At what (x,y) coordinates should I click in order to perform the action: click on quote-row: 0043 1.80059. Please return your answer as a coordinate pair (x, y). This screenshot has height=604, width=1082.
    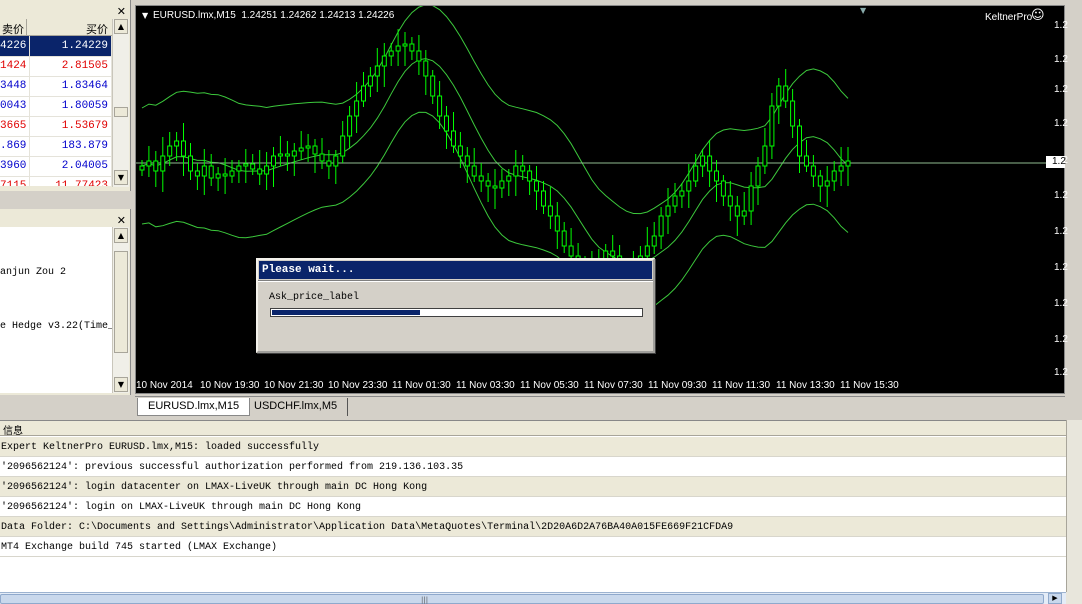
    Looking at the image, I should click on (56, 106).